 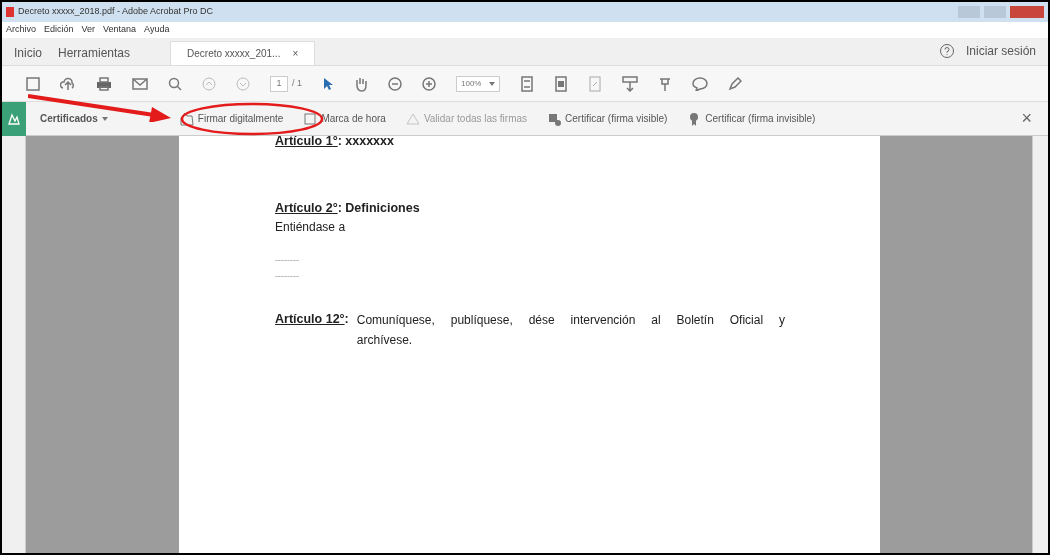 I want to click on pointer-icon, so click(x=328, y=83).